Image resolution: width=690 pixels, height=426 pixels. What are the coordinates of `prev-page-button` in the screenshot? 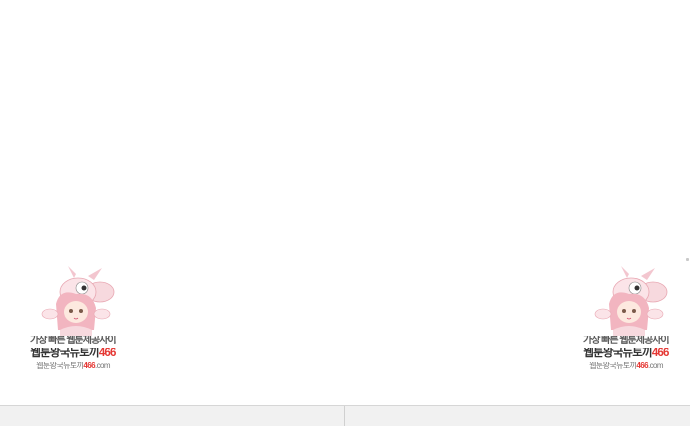 It's located at (172, 416).